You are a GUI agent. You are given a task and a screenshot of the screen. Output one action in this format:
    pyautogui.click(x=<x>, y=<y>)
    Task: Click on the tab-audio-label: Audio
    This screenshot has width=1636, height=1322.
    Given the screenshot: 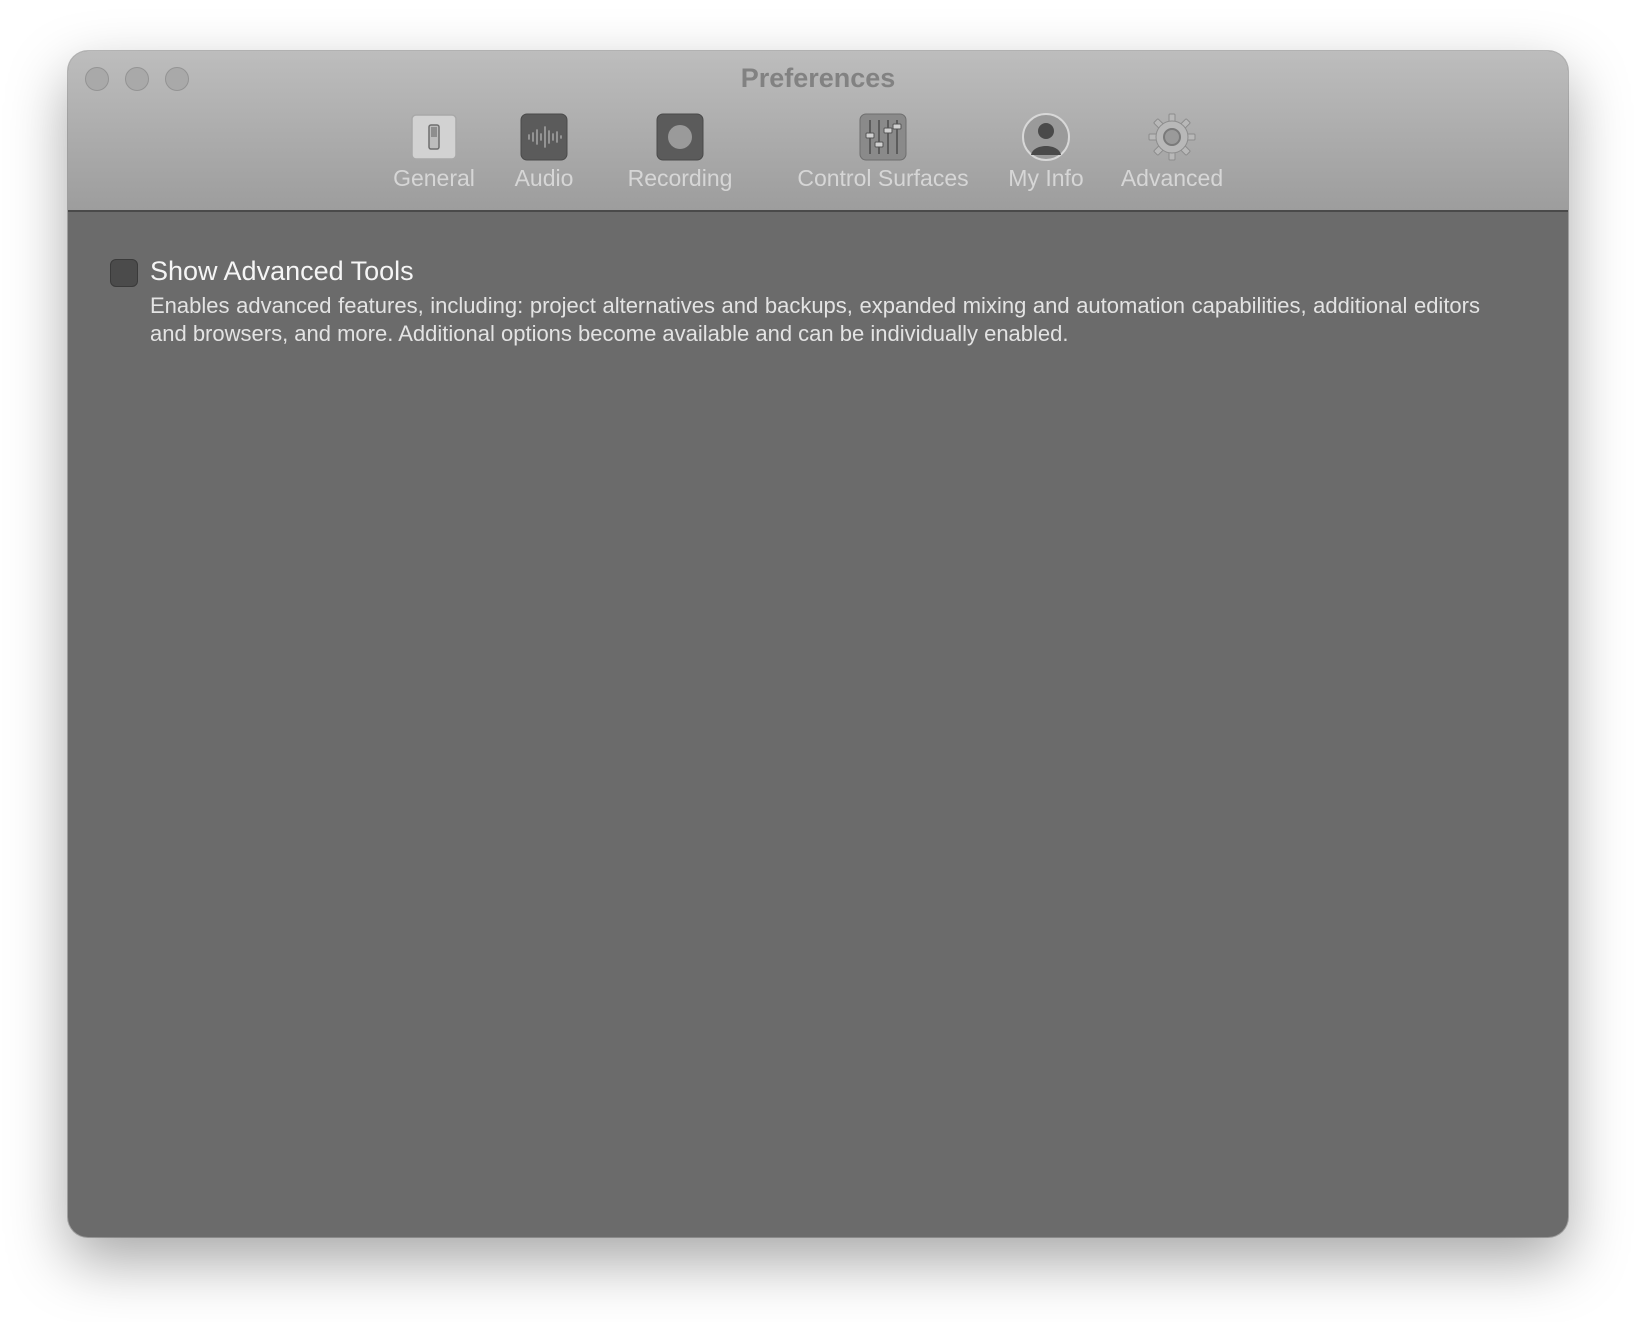 What is the action you would take?
    pyautogui.click(x=544, y=178)
    